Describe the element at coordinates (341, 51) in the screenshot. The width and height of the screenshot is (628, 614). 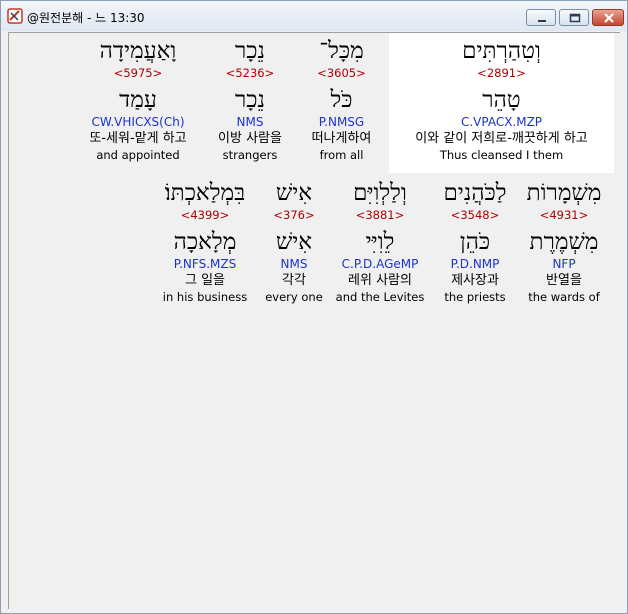
I see `hebrew-word: מִכָּל־` at that location.